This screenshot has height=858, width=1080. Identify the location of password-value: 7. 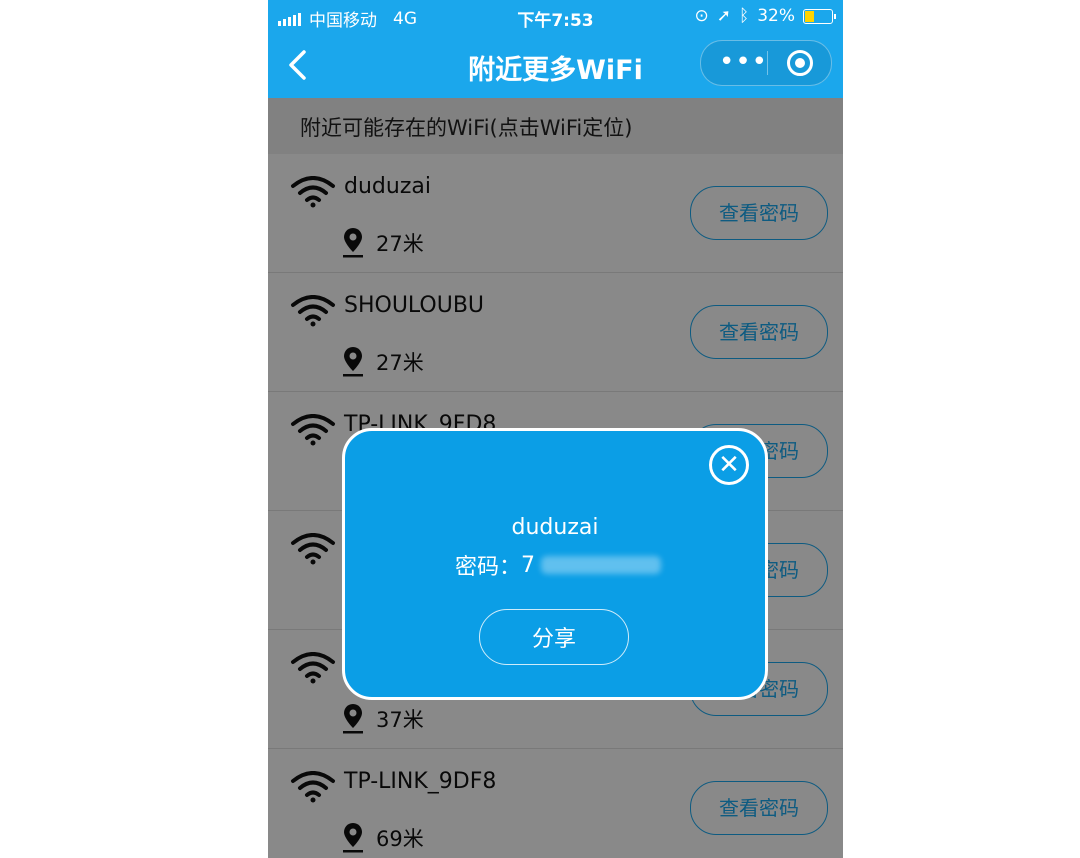
(528, 565).